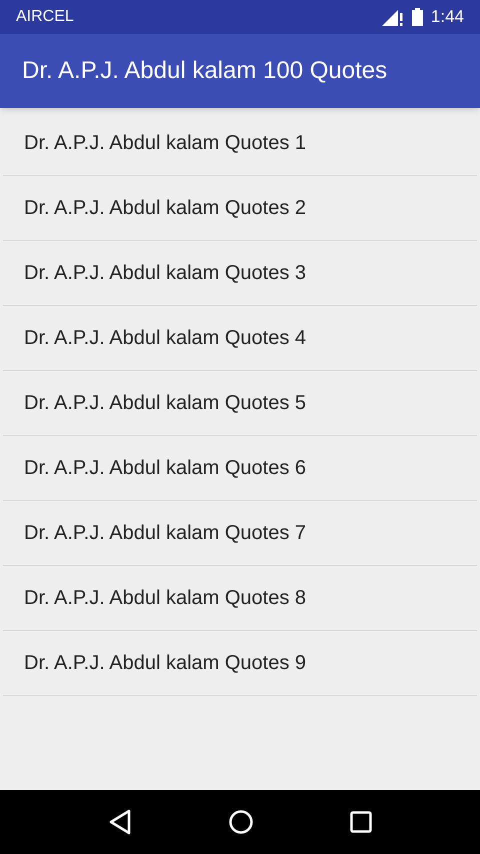 Image resolution: width=480 pixels, height=854 pixels. I want to click on clock: 1:44, so click(447, 17).